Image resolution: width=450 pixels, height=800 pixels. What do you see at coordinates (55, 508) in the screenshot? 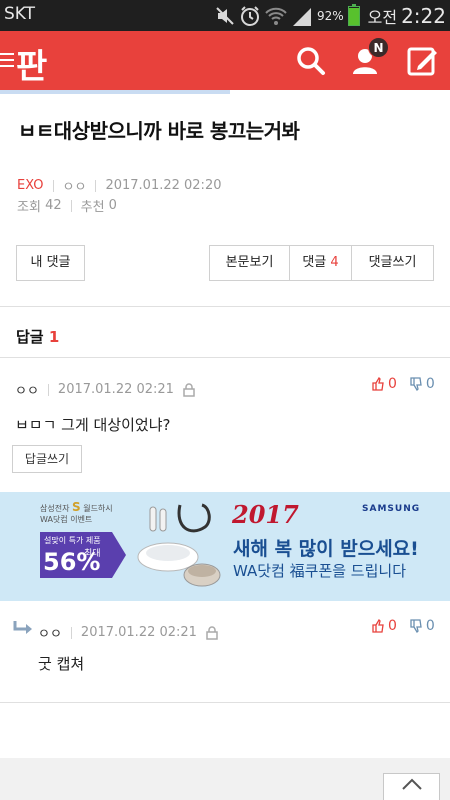
I see `ad-event-line1: 삼성전자` at bounding box center [55, 508].